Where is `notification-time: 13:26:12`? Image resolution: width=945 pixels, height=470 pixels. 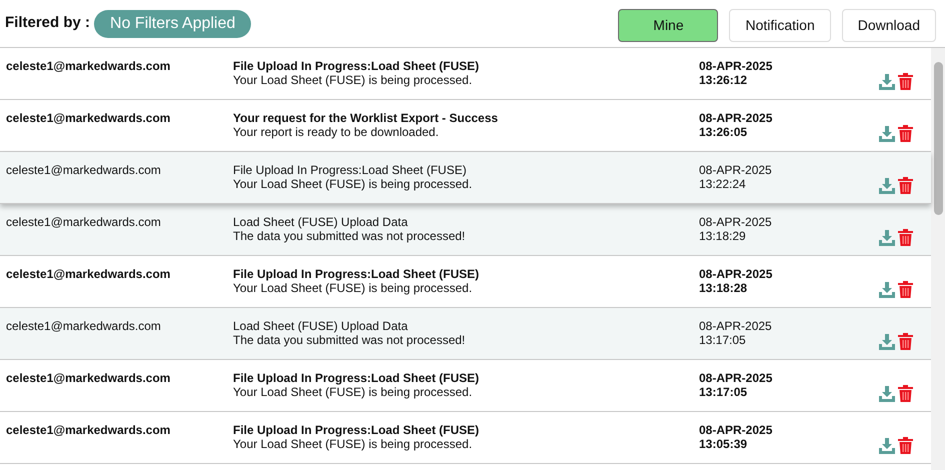
notification-time: 13:26:12 is located at coordinates (723, 80).